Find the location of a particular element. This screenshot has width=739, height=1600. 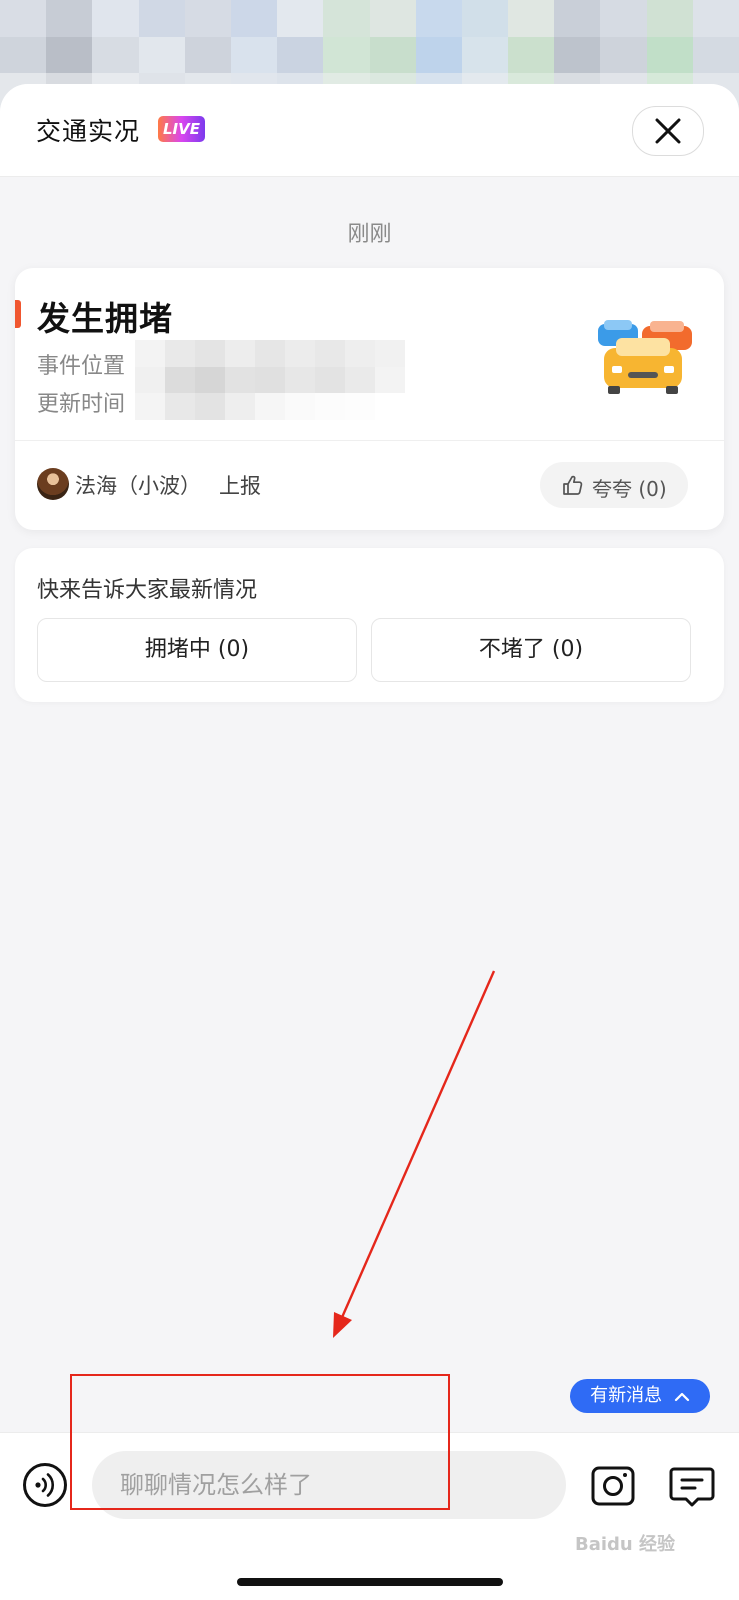

cleared-button: 不堵了 (0) is located at coordinates (531, 650).